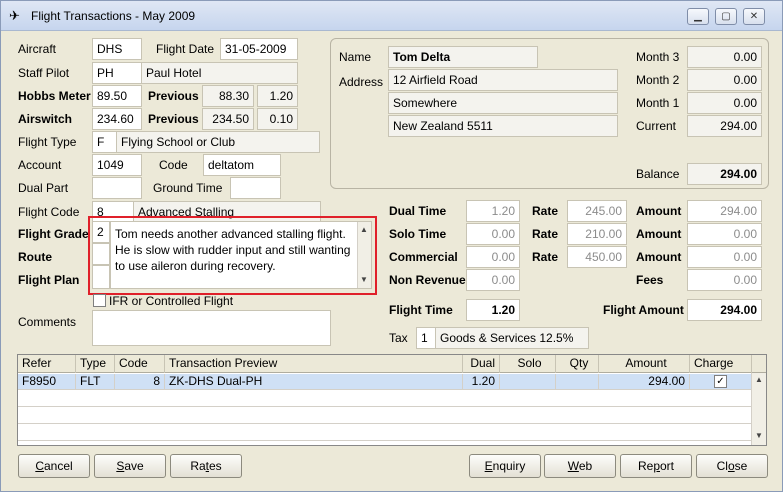  Describe the element at coordinates (255, 188) in the screenshot. I see `ground-time-field` at that location.